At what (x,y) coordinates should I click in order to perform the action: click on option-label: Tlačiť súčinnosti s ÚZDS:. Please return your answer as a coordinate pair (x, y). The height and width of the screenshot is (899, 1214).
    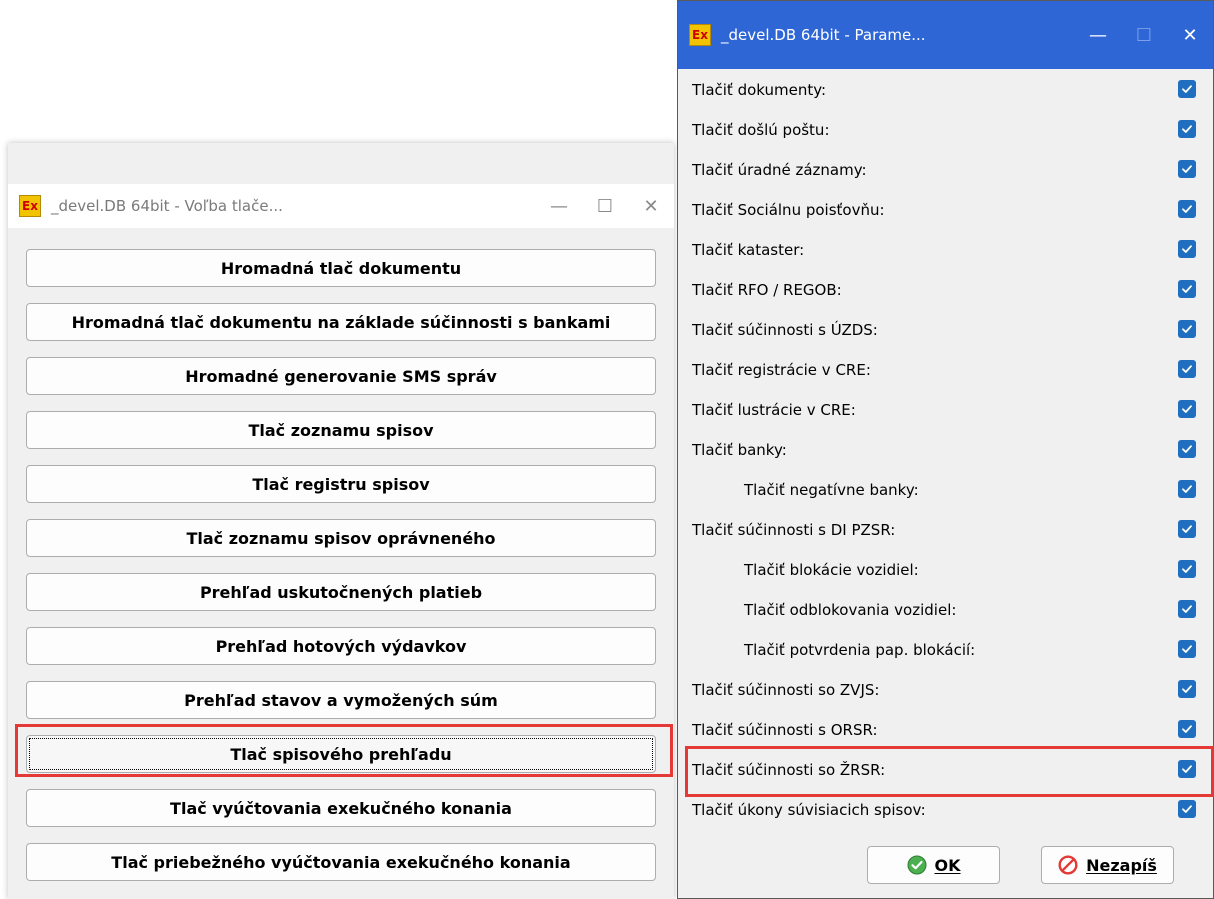
    Looking at the image, I should click on (785, 330).